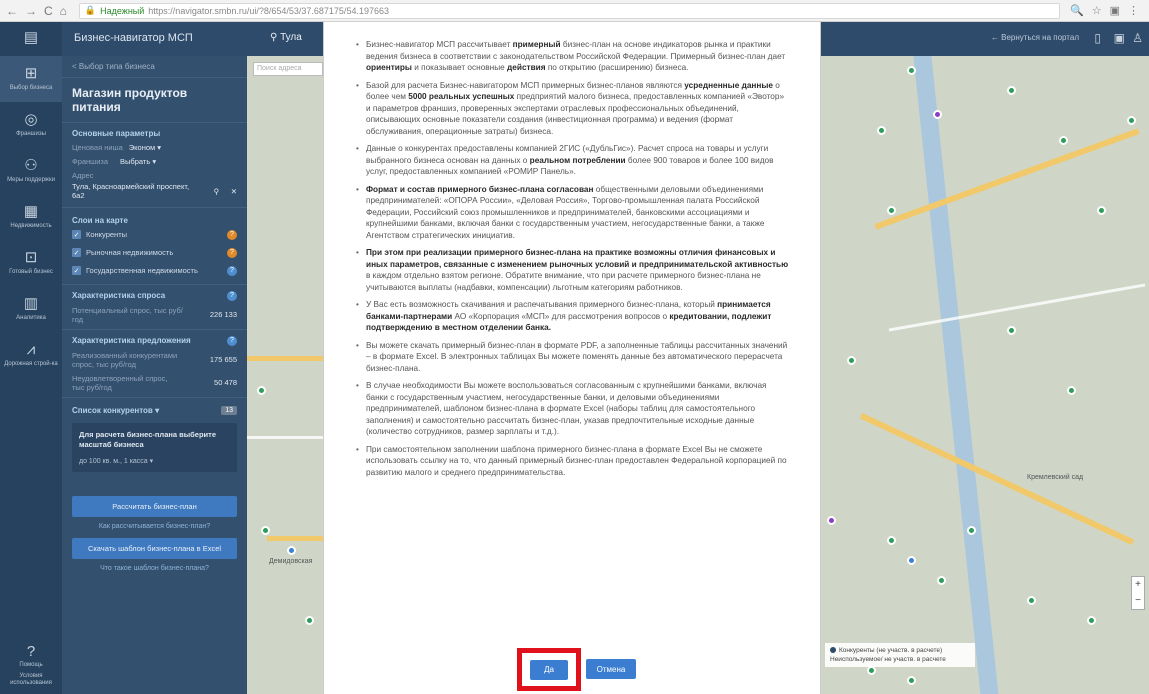 The width and height of the screenshot is (1149, 694). I want to click on emphasis: примерный, so click(536, 44).